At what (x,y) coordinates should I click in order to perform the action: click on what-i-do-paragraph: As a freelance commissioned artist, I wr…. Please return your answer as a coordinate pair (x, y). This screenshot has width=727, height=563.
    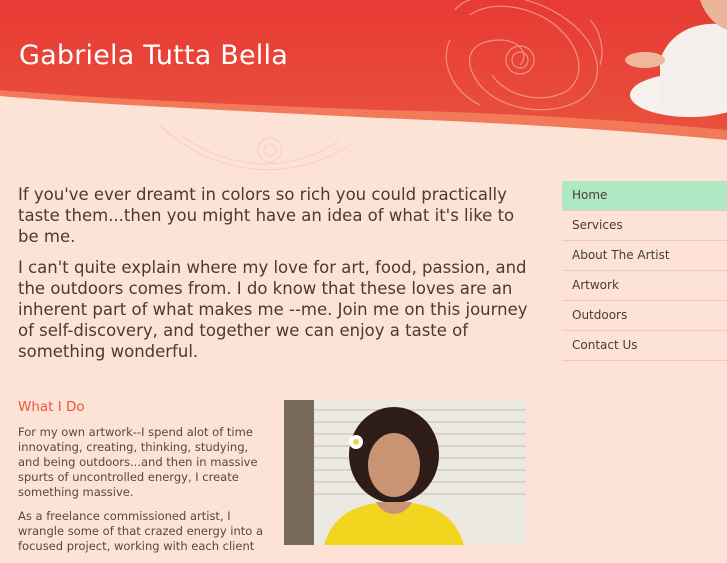
    Looking at the image, I should click on (141, 531).